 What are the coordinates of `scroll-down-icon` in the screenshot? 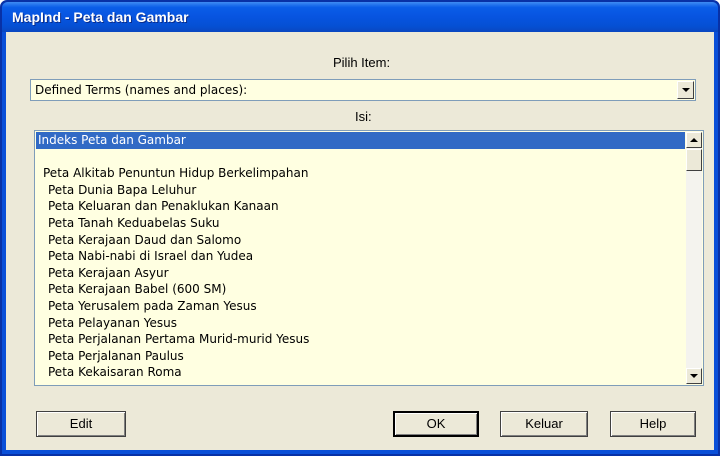 It's located at (694, 376).